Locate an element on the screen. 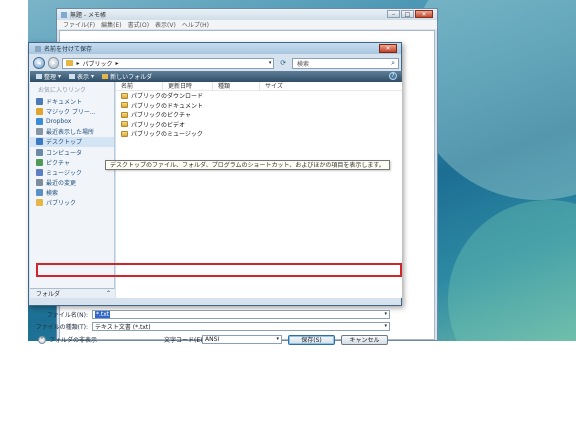 This screenshot has width=576, height=433. new-folder-icon is located at coordinates (105, 76).